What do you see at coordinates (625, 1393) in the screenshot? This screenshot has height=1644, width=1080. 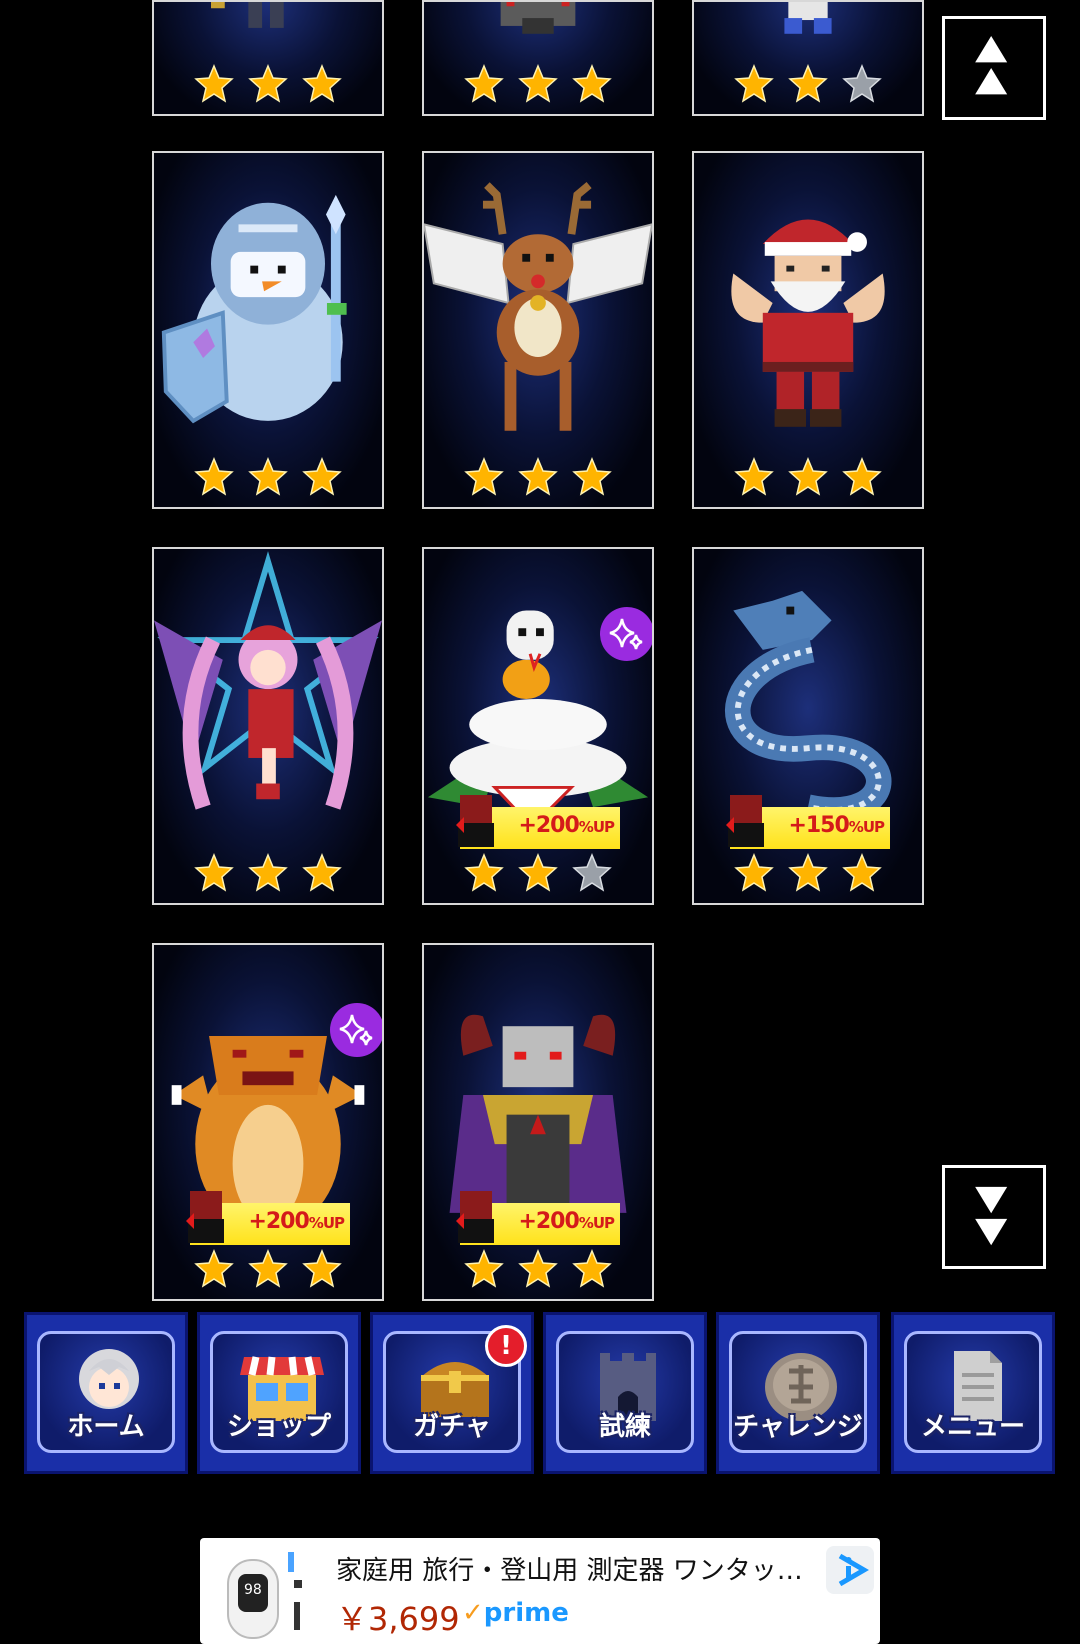 I see `nav-trial-button: 試練` at bounding box center [625, 1393].